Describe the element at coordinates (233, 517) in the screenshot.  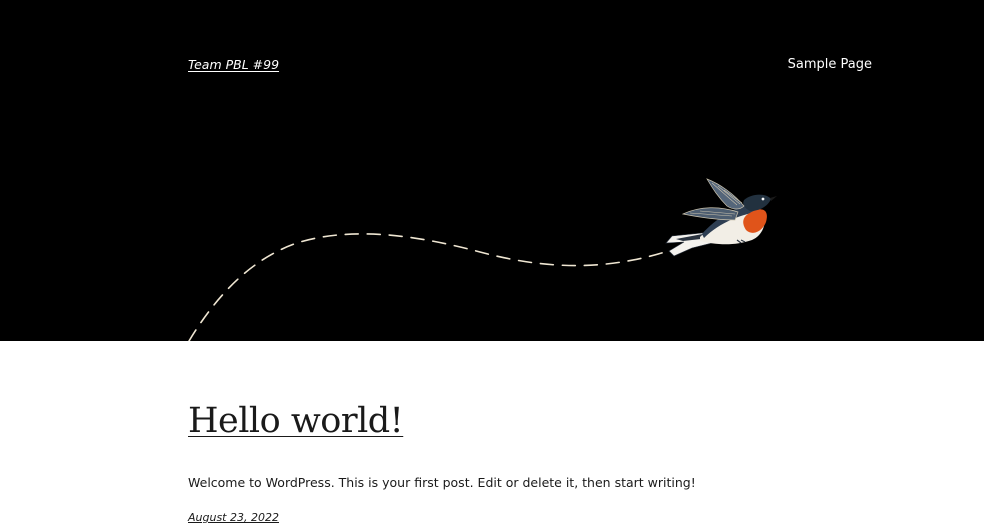
I see `post-date-link: August 23, 2022` at that location.